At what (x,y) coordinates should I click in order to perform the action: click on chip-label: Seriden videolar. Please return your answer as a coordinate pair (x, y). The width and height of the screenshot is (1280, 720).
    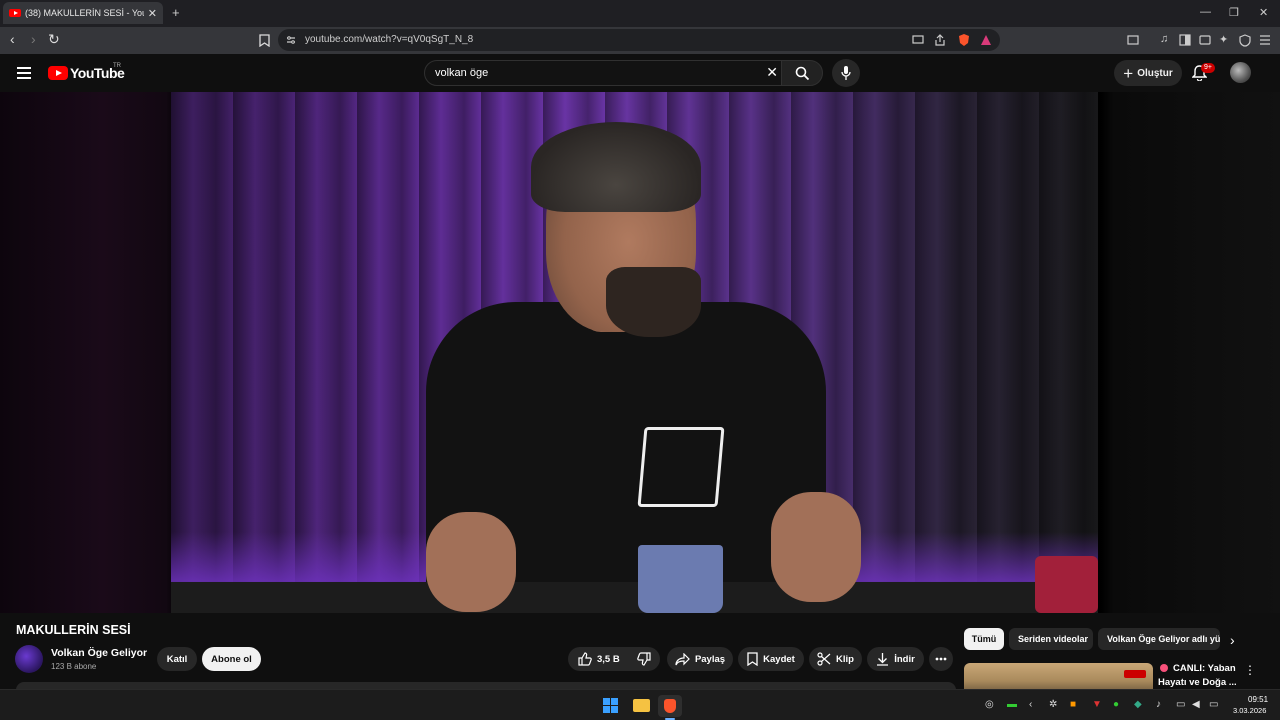
    Looking at the image, I should click on (1053, 639).